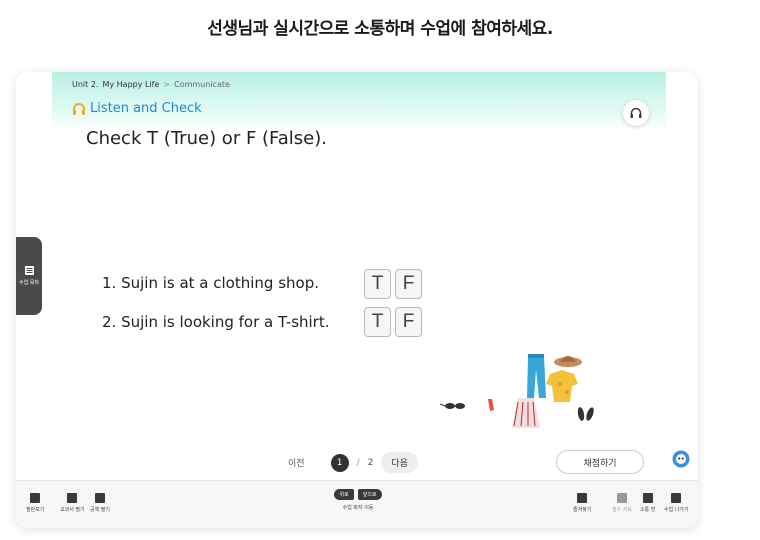 This screenshot has width=760, height=540. Describe the element at coordinates (408, 284) in the screenshot. I see `false-button-q1: F` at that location.